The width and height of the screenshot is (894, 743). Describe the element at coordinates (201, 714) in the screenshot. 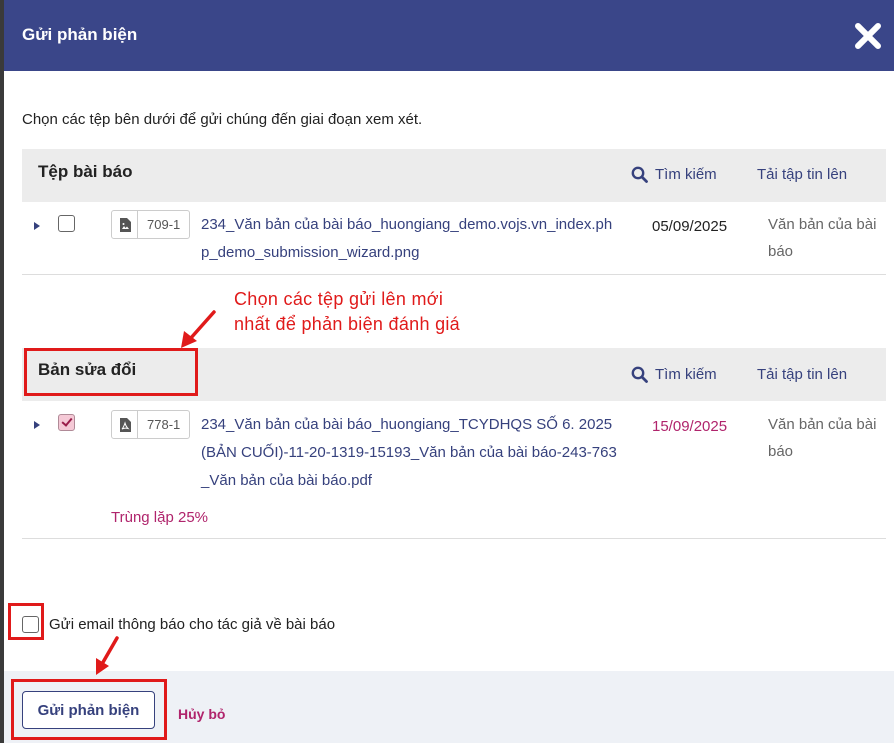

I see `cancel-link: Hủy bỏ` at that location.